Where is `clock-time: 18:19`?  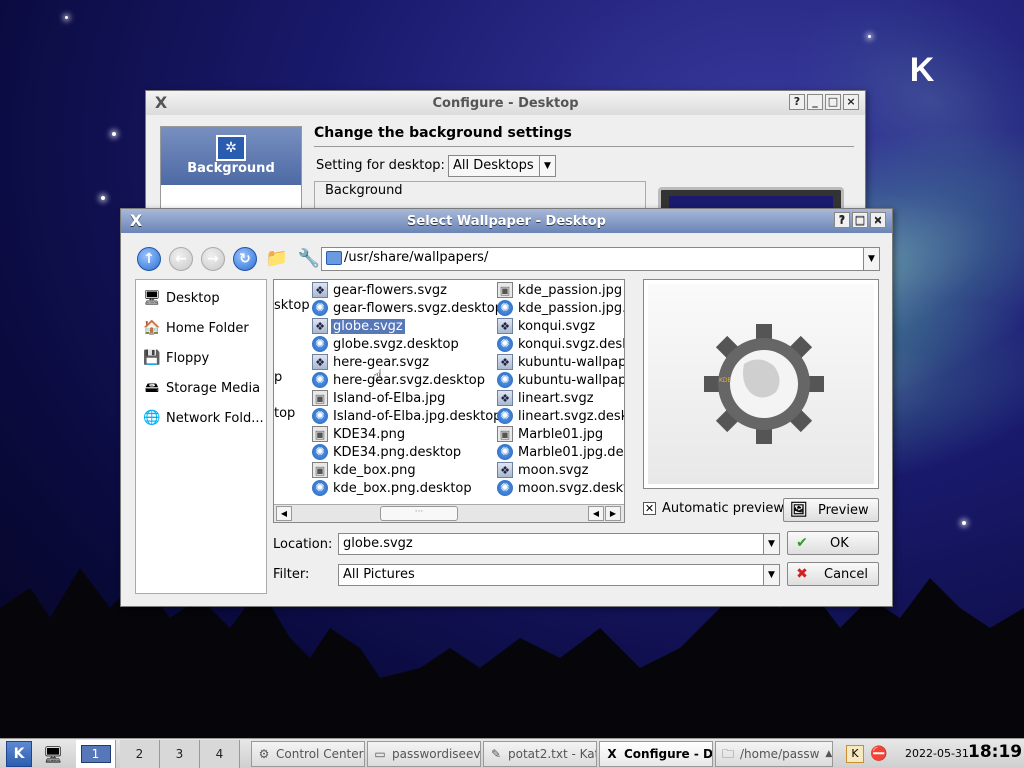
clock-time: 18:19 is located at coordinates (995, 752).